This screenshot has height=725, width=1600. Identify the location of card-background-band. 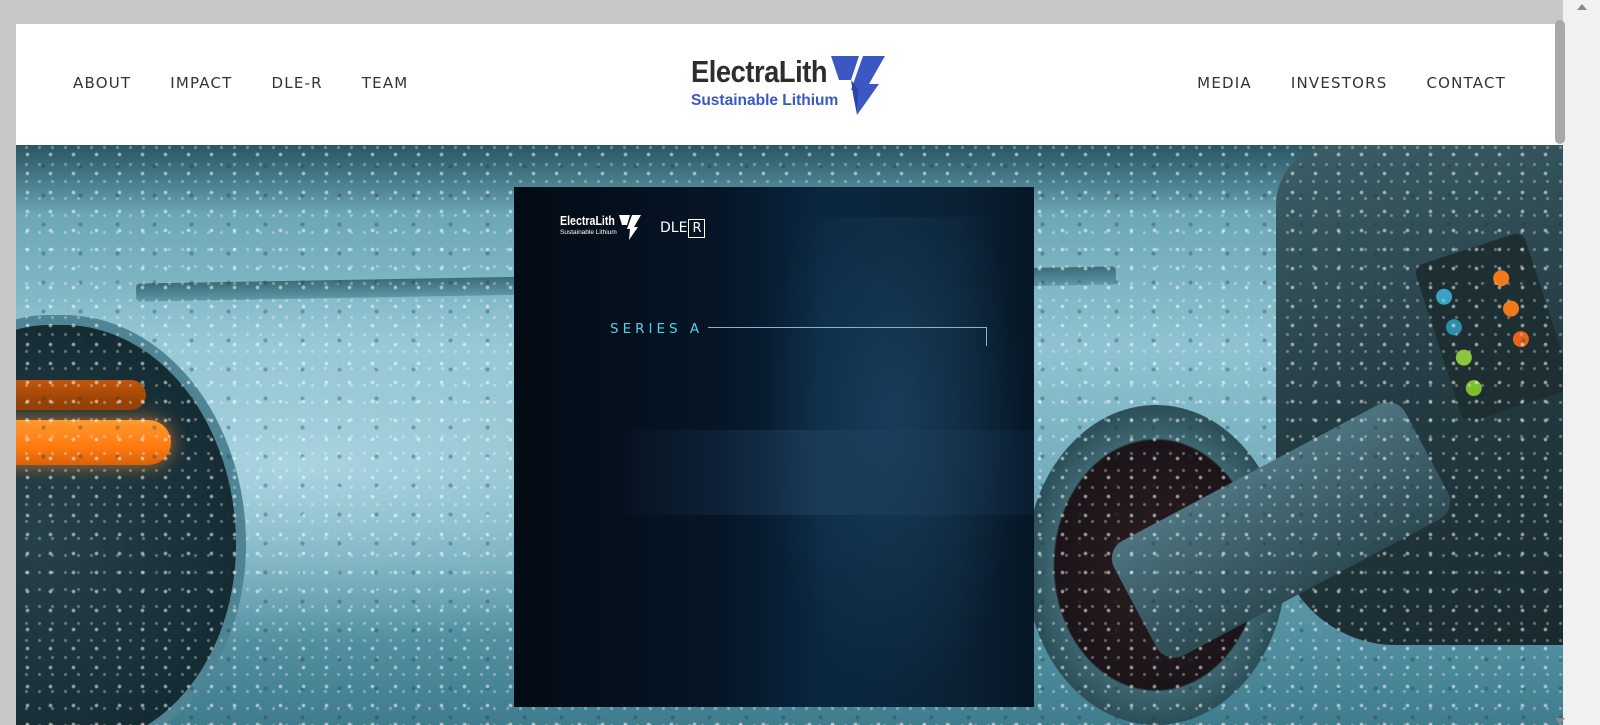
(824, 472).